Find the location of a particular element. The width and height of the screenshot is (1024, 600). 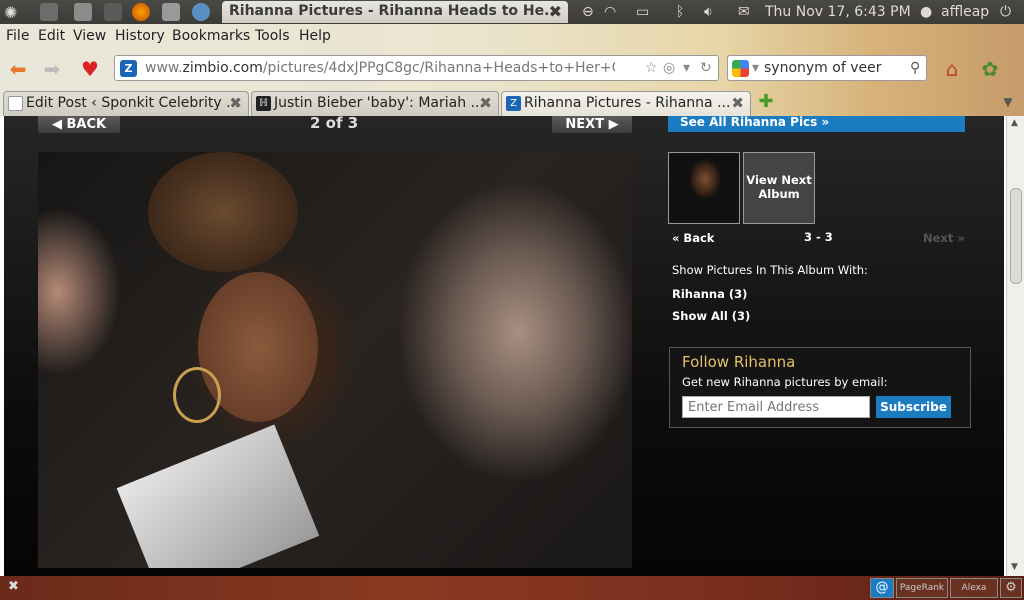

heart-bookmark-icon: ♥ is located at coordinates (90, 69).